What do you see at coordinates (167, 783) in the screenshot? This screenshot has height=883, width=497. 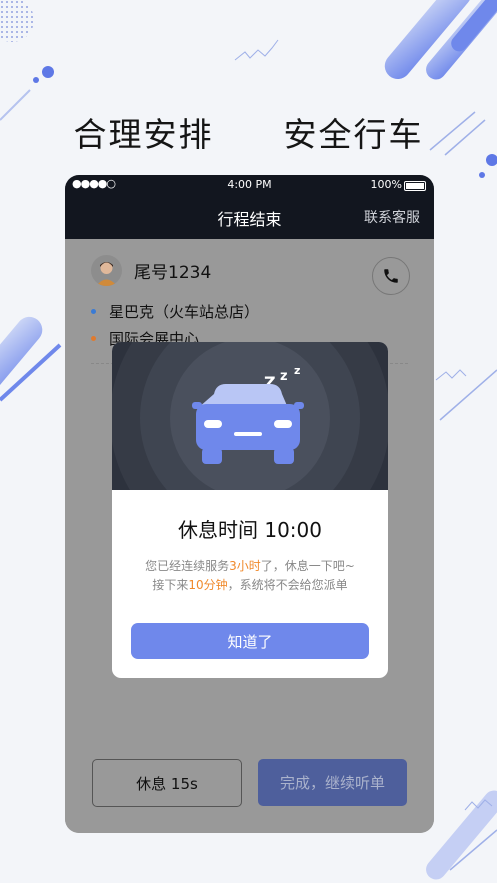 I see `rest-button: 休息 15s` at bounding box center [167, 783].